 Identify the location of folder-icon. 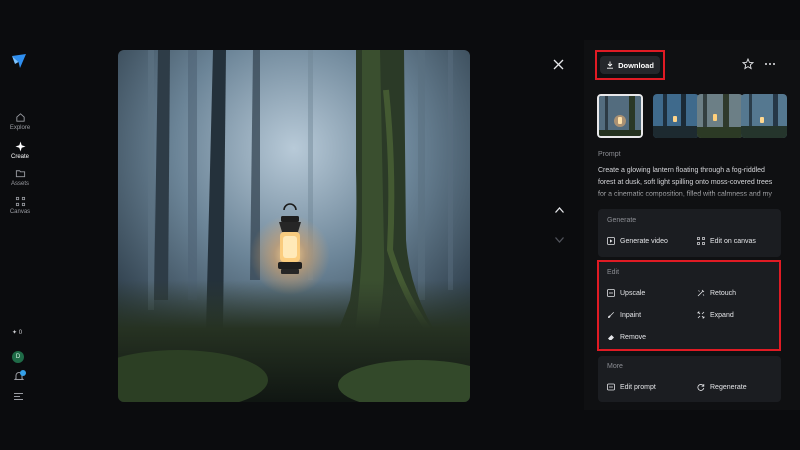
(20, 174).